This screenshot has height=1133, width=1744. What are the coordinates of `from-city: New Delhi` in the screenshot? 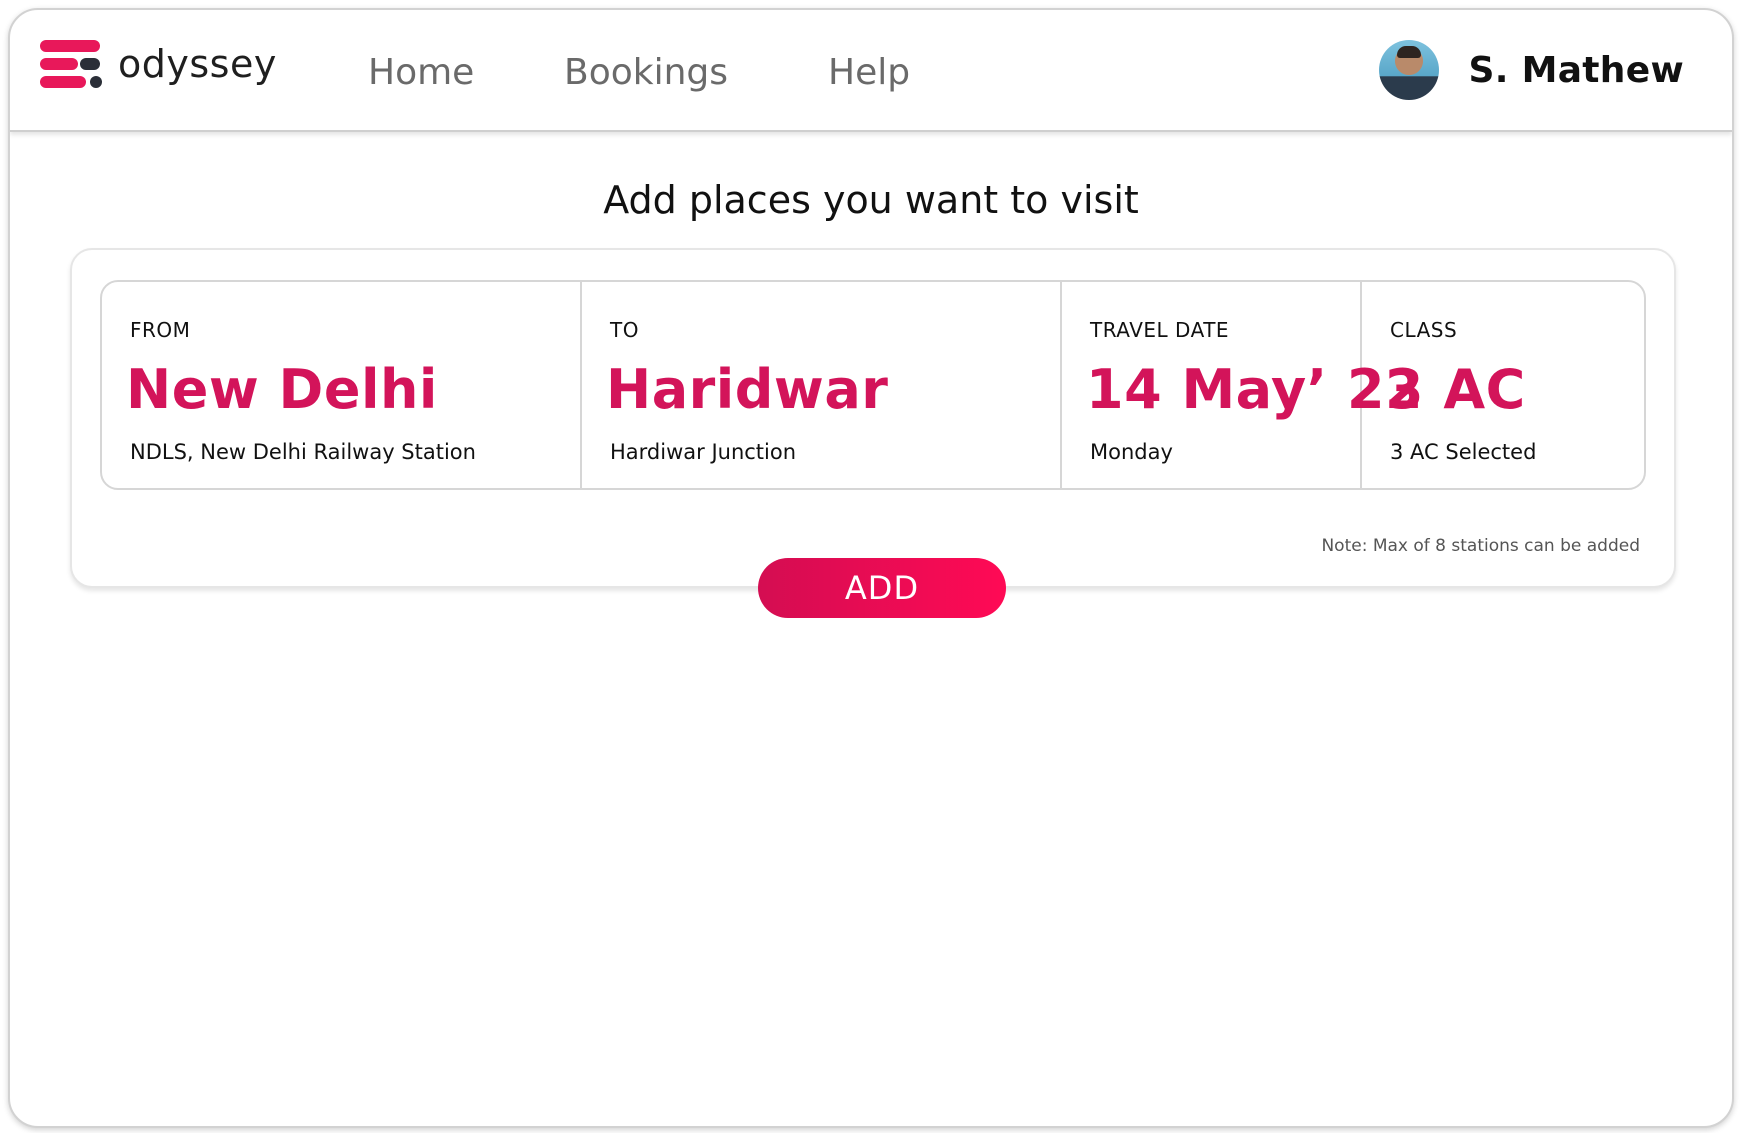 It's located at (282, 389).